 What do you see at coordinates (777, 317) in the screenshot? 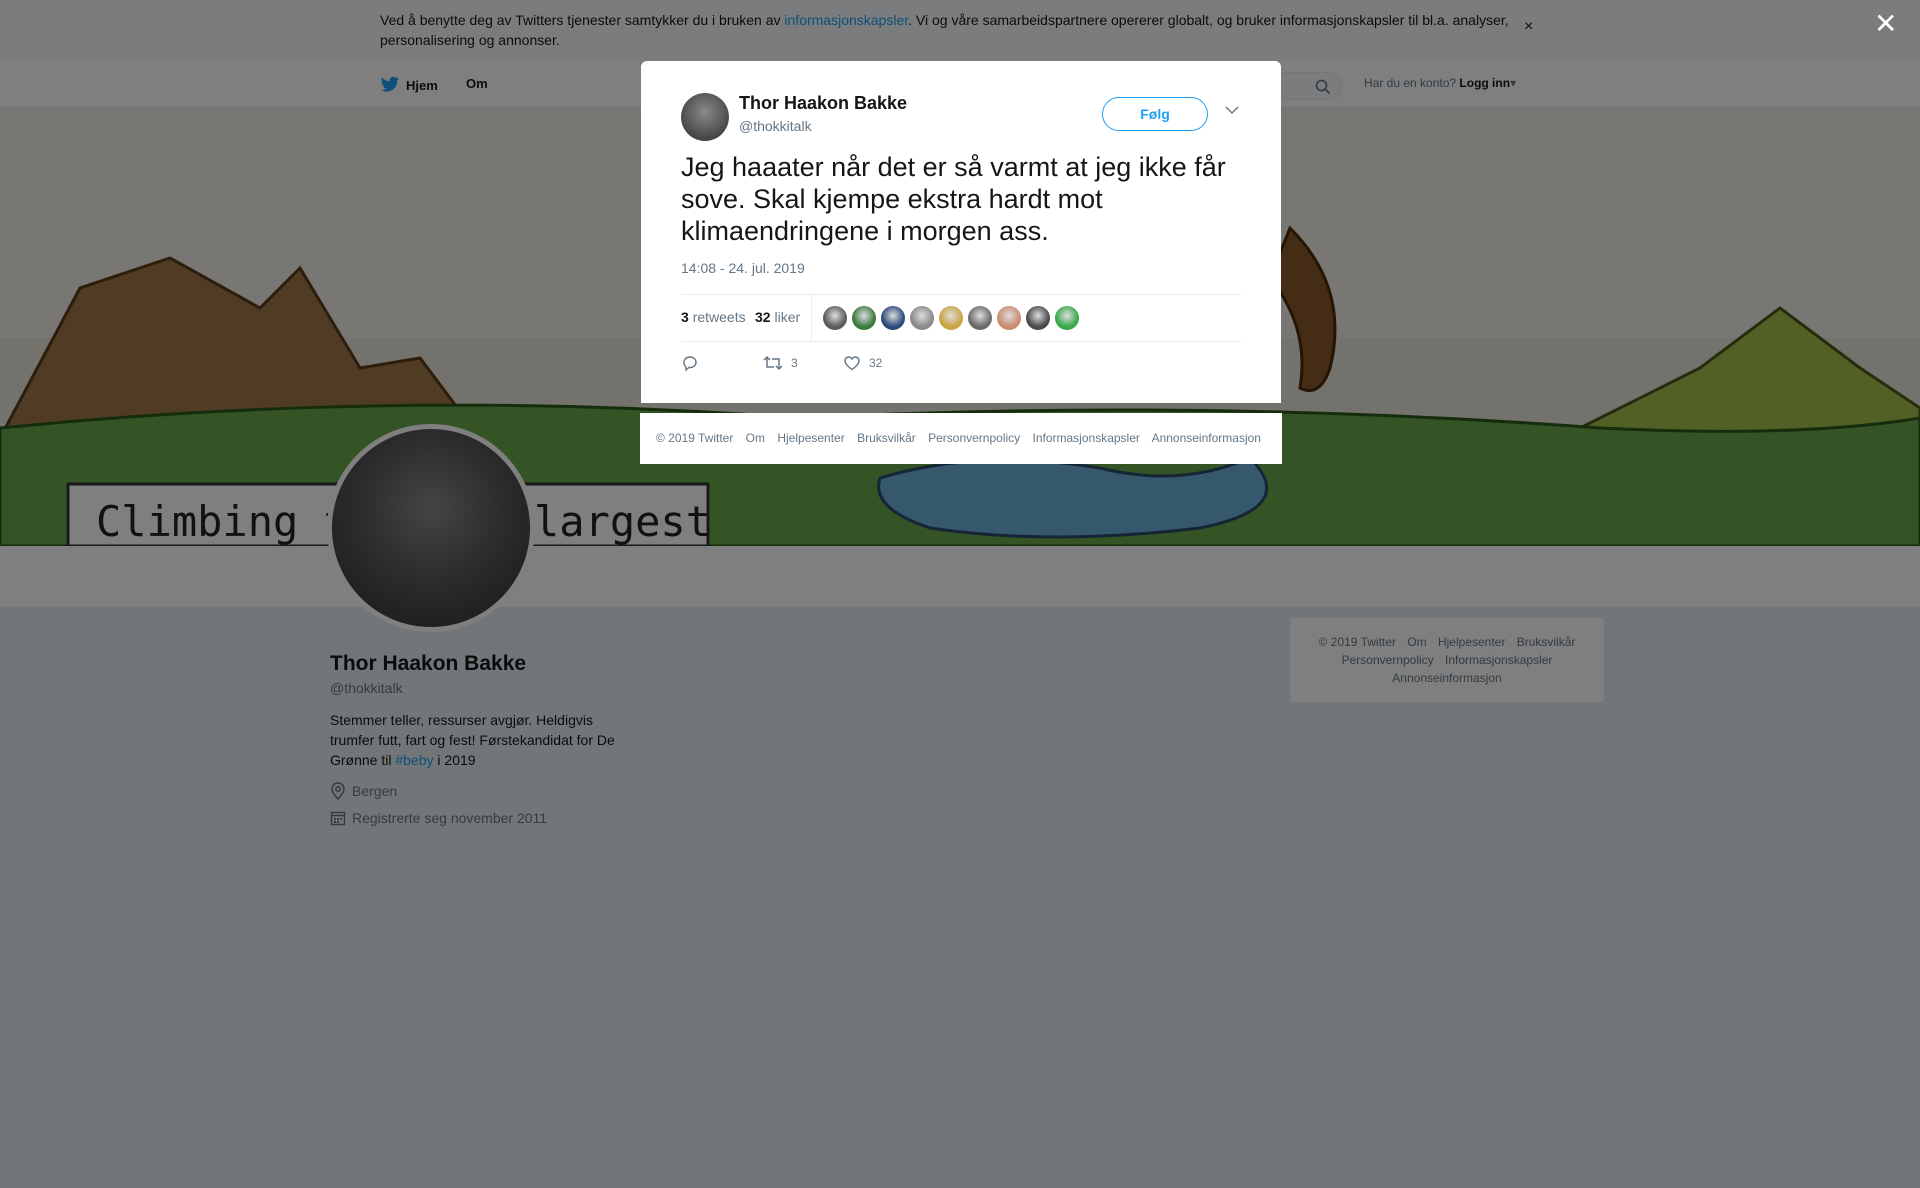
I see `likes-stat: 32 liker` at bounding box center [777, 317].